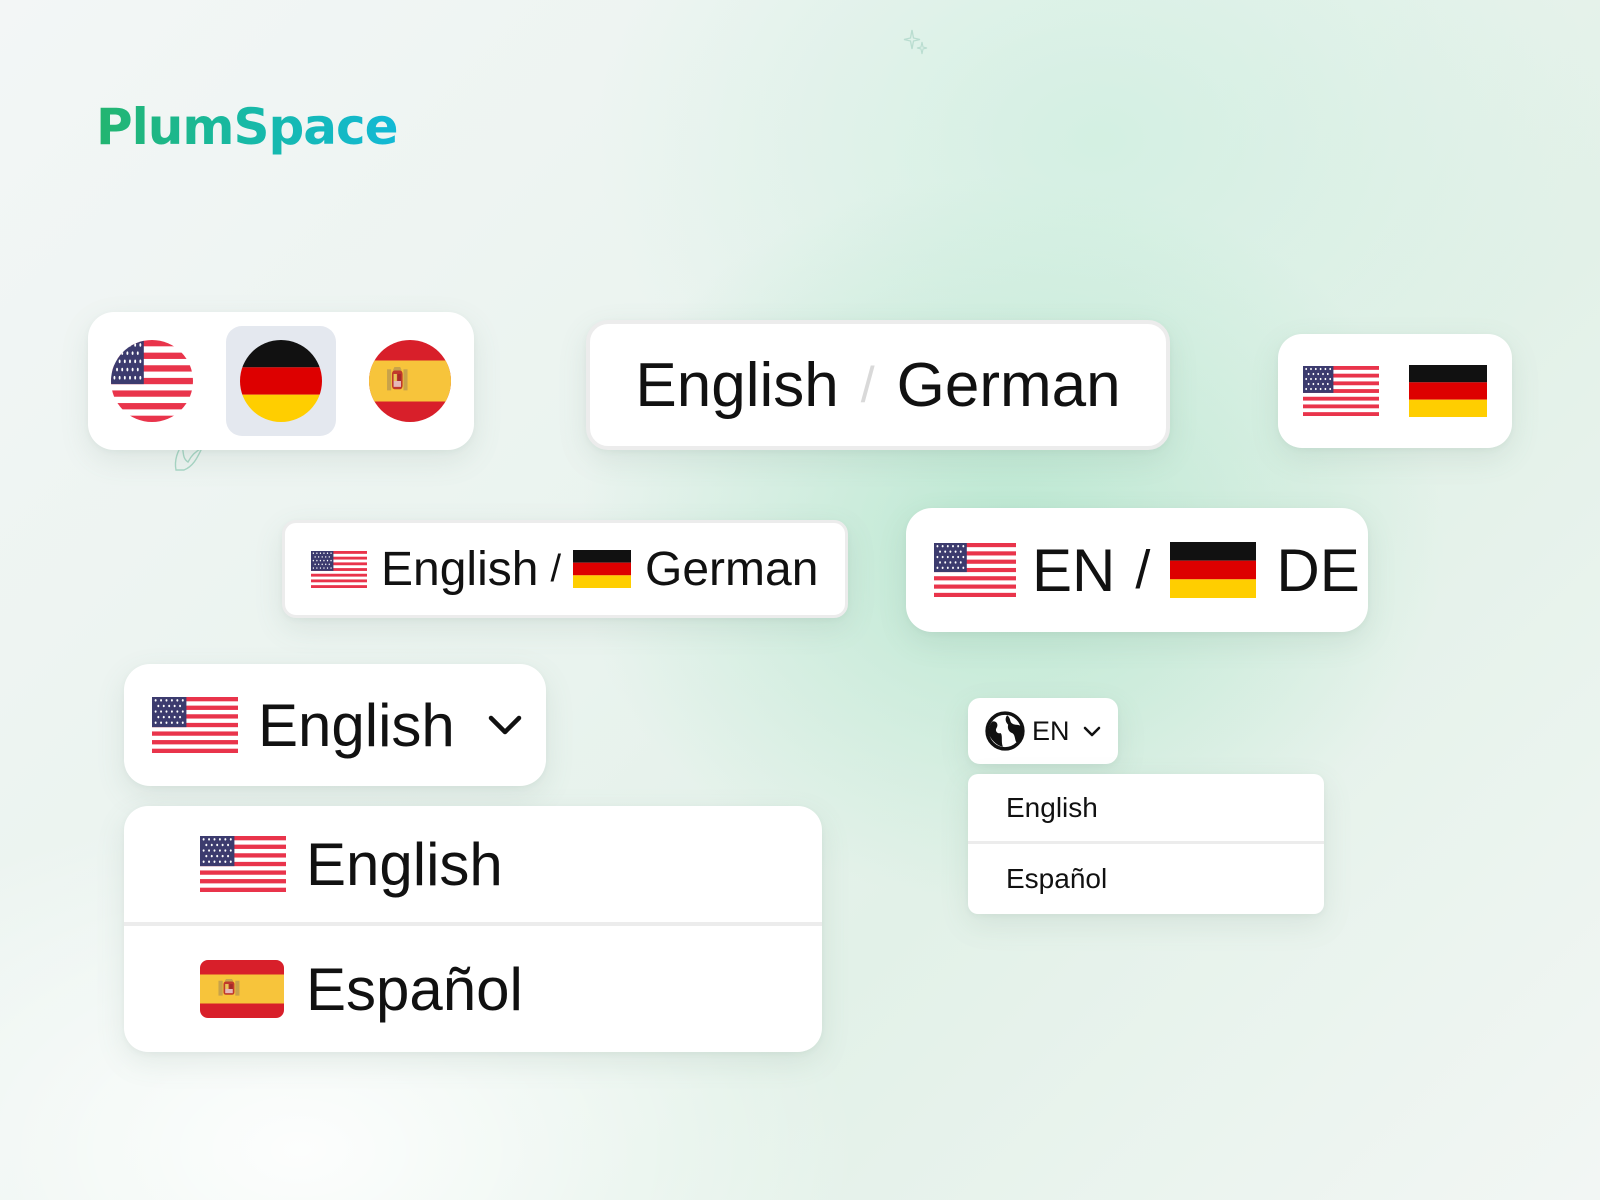 This screenshot has height=1200, width=1600. Describe the element at coordinates (1317, 570) in the screenshot. I see `option-de: DE` at that location.